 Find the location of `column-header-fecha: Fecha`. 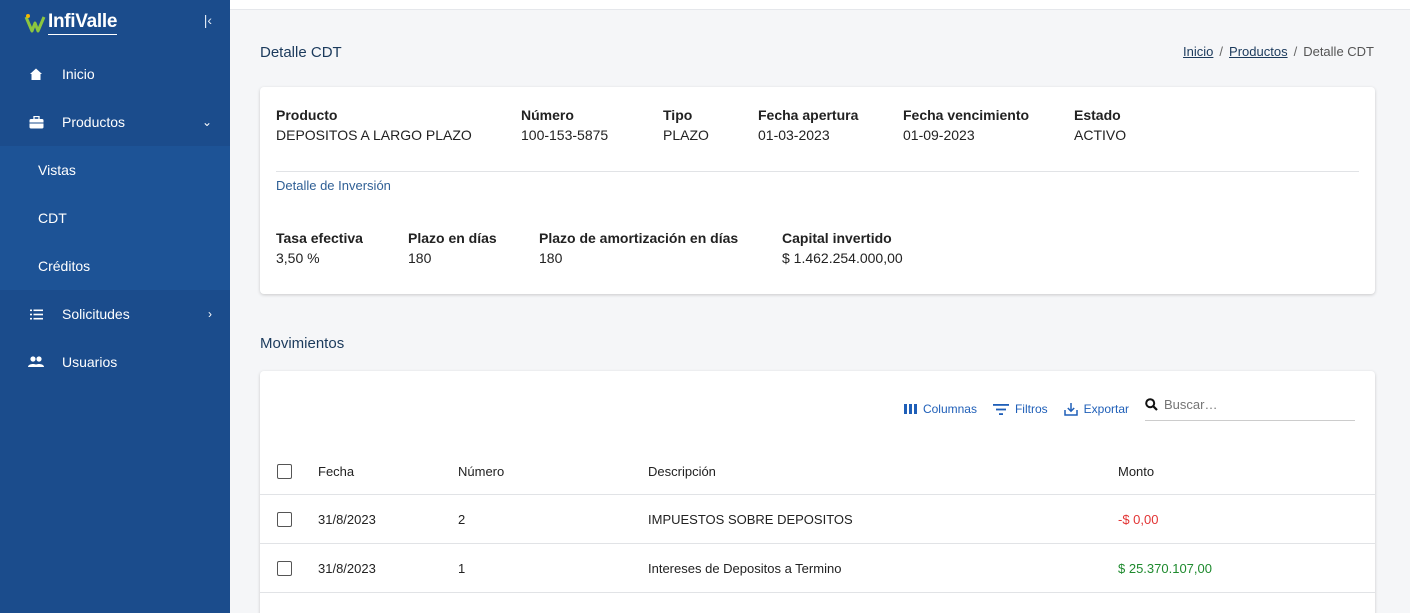

column-header-fecha: Fecha is located at coordinates (336, 471).